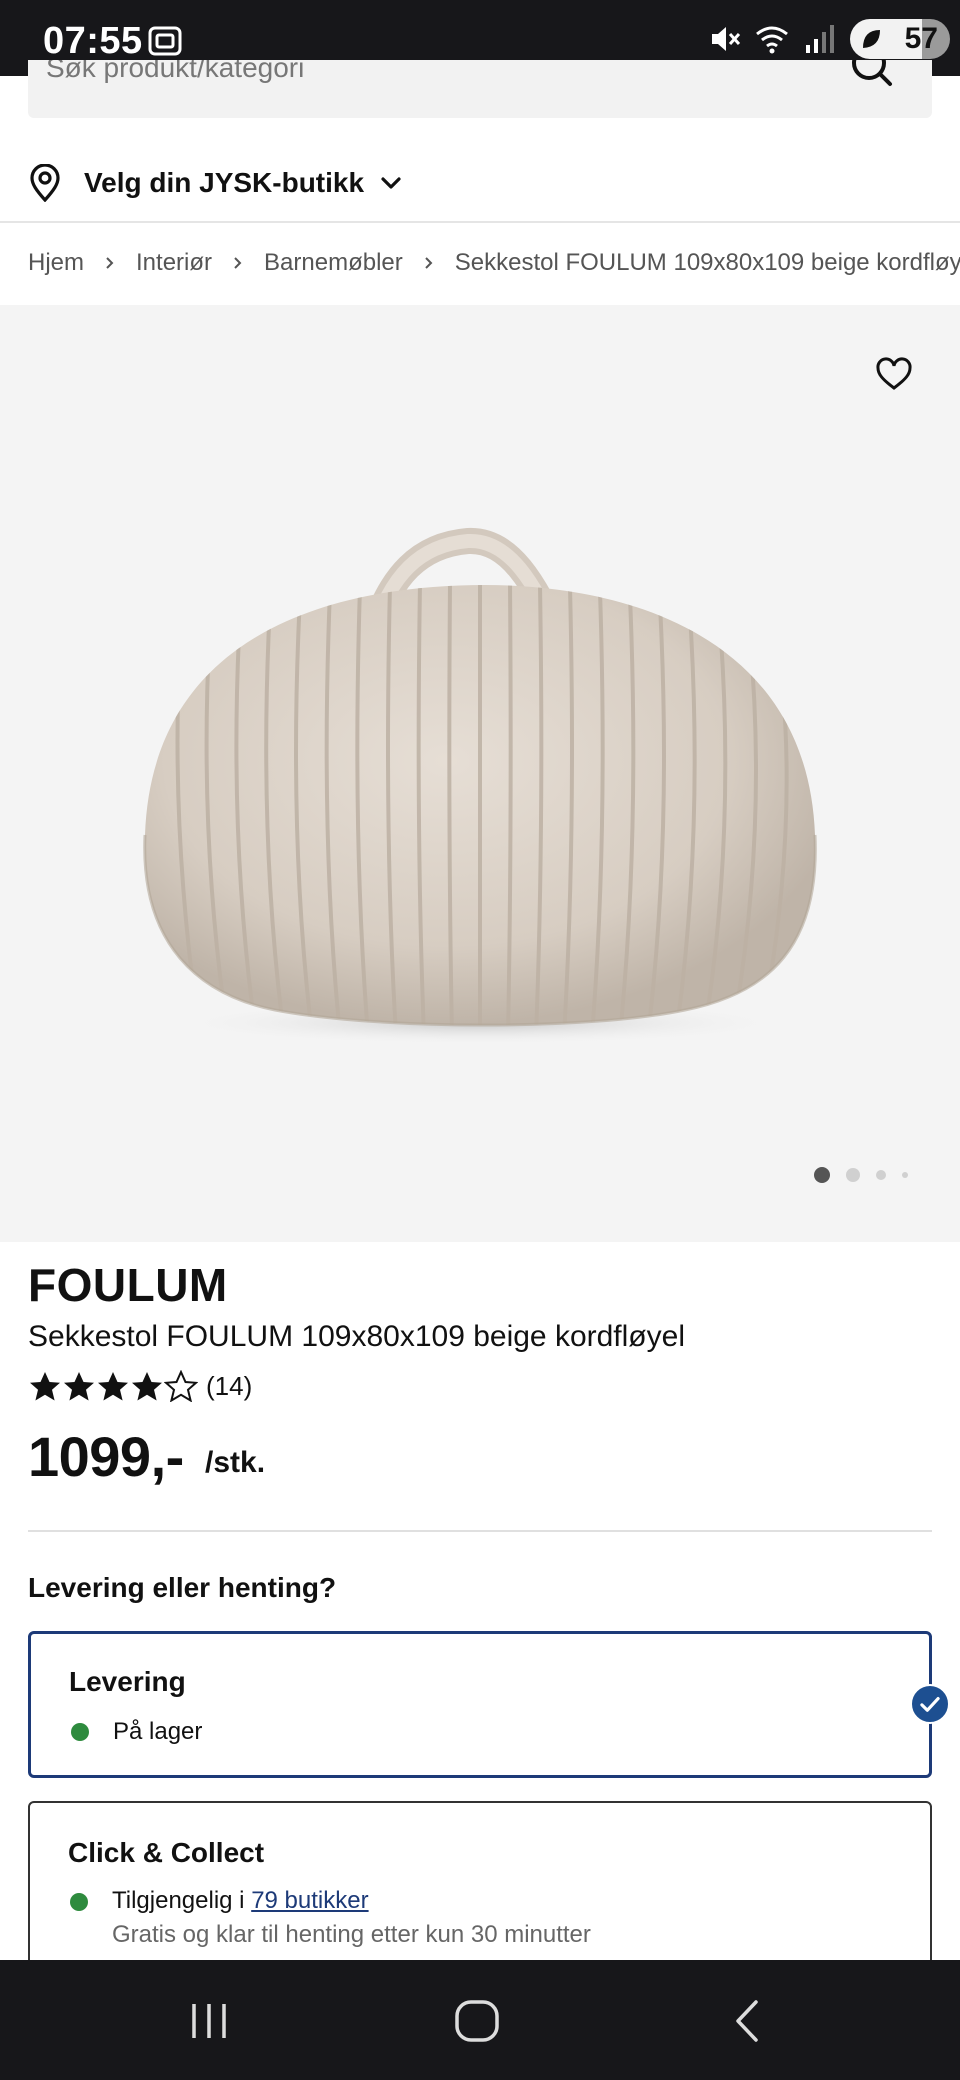 The height and width of the screenshot is (2080, 960). I want to click on heart-icon, so click(894, 374).